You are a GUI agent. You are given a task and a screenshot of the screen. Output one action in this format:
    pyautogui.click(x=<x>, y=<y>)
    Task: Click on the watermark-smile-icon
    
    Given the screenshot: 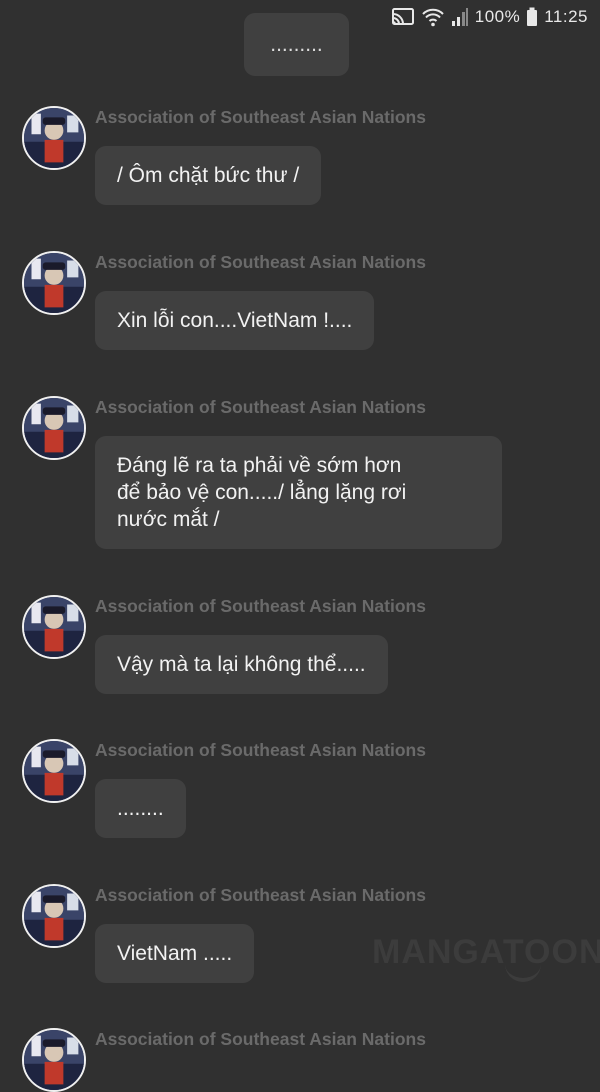 What is the action you would take?
    pyautogui.click(x=523, y=971)
    